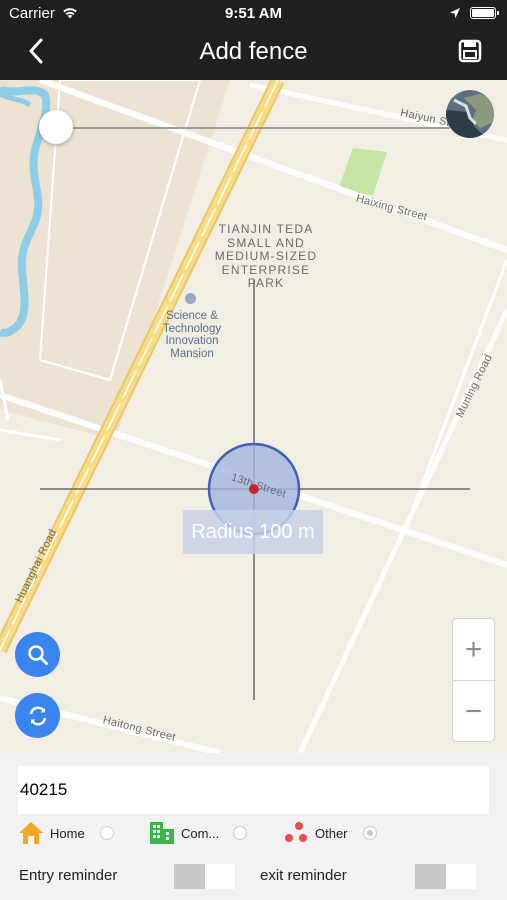  Describe the element at coordinates (253, 790) in the screenshot. I see `fence-name-input` at that location.